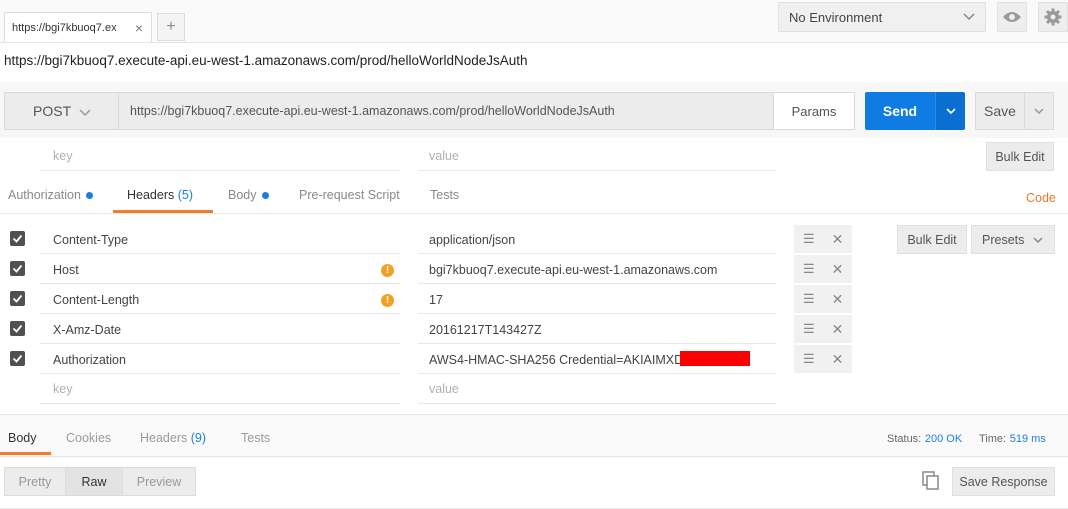 Image resolution: width=1068 pixels, height=509 pixels. Describe the element at coordinates (35, 481) in the screenshot. I see `view-pretty-button: Pretty` at that location.